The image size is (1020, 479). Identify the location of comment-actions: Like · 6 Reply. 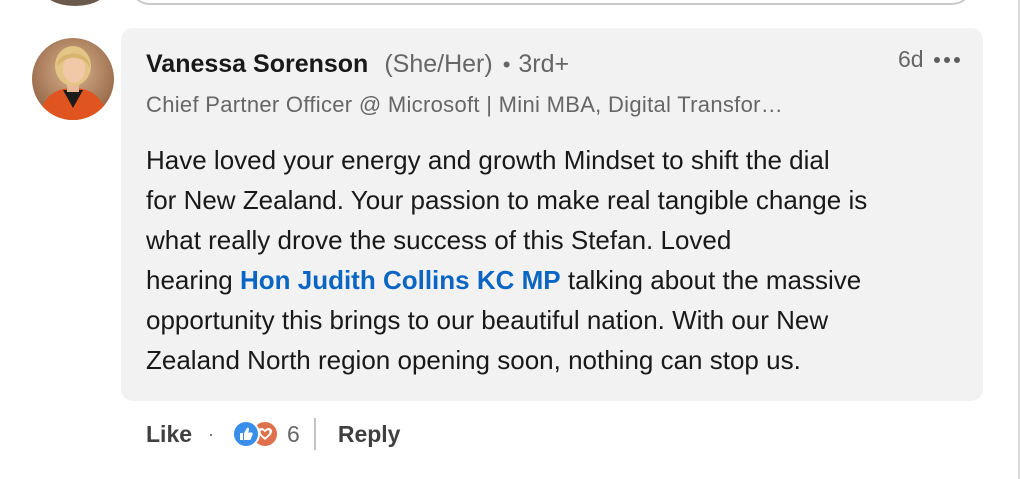
(273, 434).